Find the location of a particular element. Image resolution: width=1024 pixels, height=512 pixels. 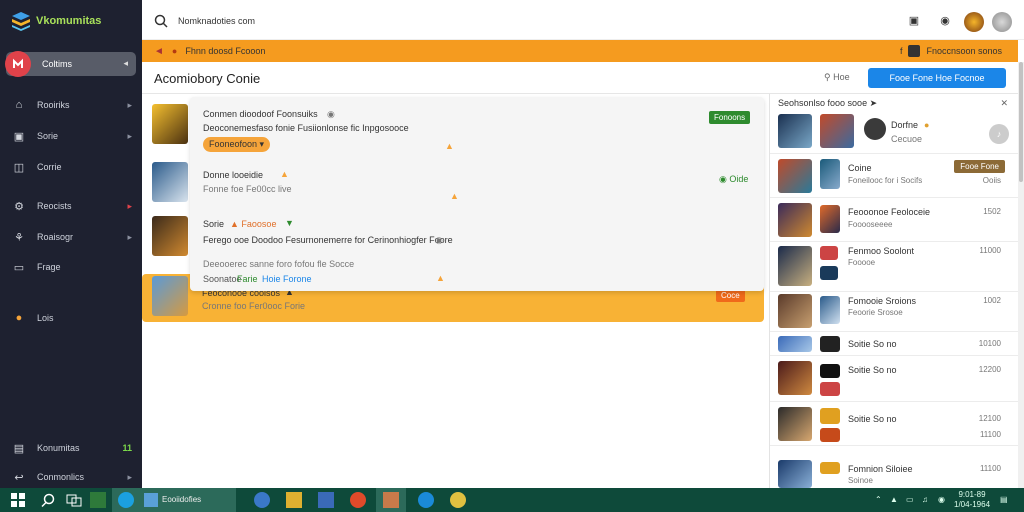

user-icon is located at coordinates (914, 51).